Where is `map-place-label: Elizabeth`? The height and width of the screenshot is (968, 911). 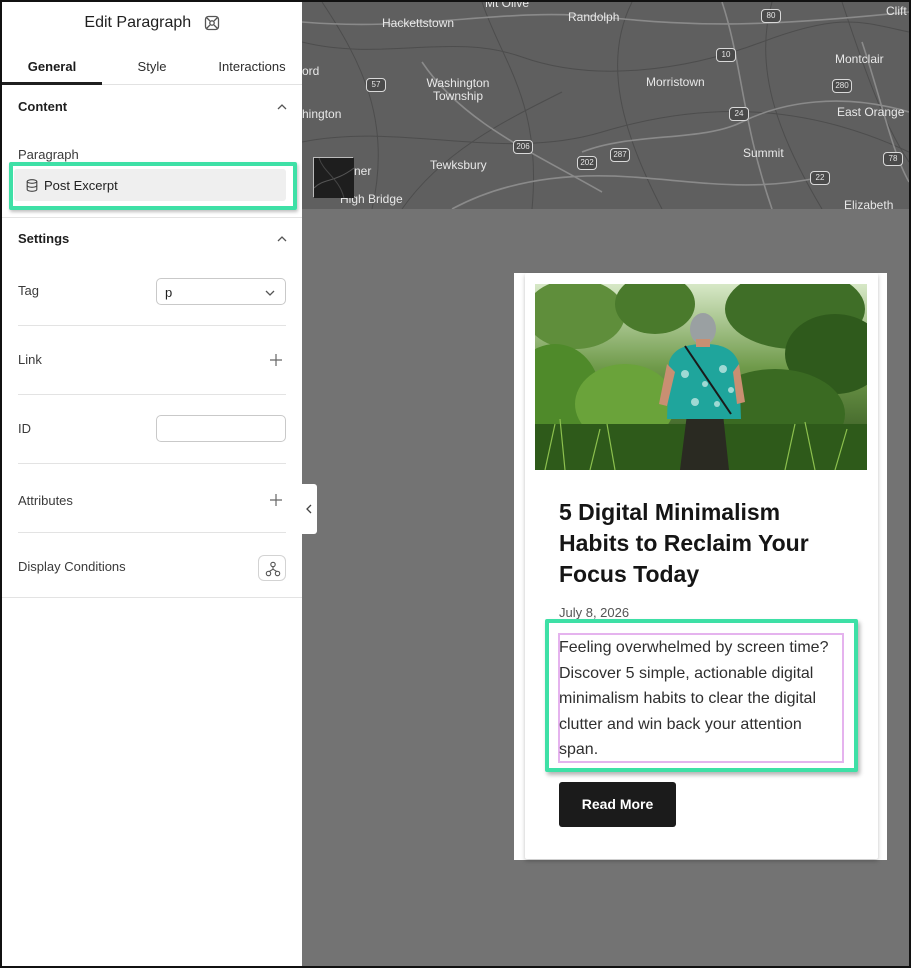 map-place-label: Elizabeth is located at coordinates (869, 203).